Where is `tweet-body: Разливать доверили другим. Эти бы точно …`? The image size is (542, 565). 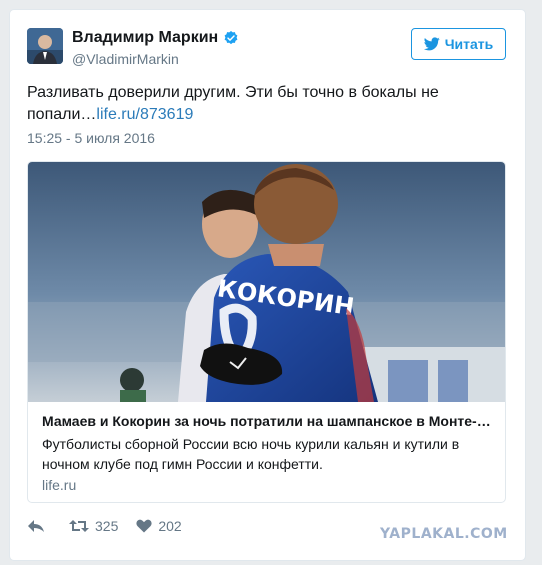 tweet-body: Разливать доверили другим. Эти бы точно … is located at coordinates (233, 103).